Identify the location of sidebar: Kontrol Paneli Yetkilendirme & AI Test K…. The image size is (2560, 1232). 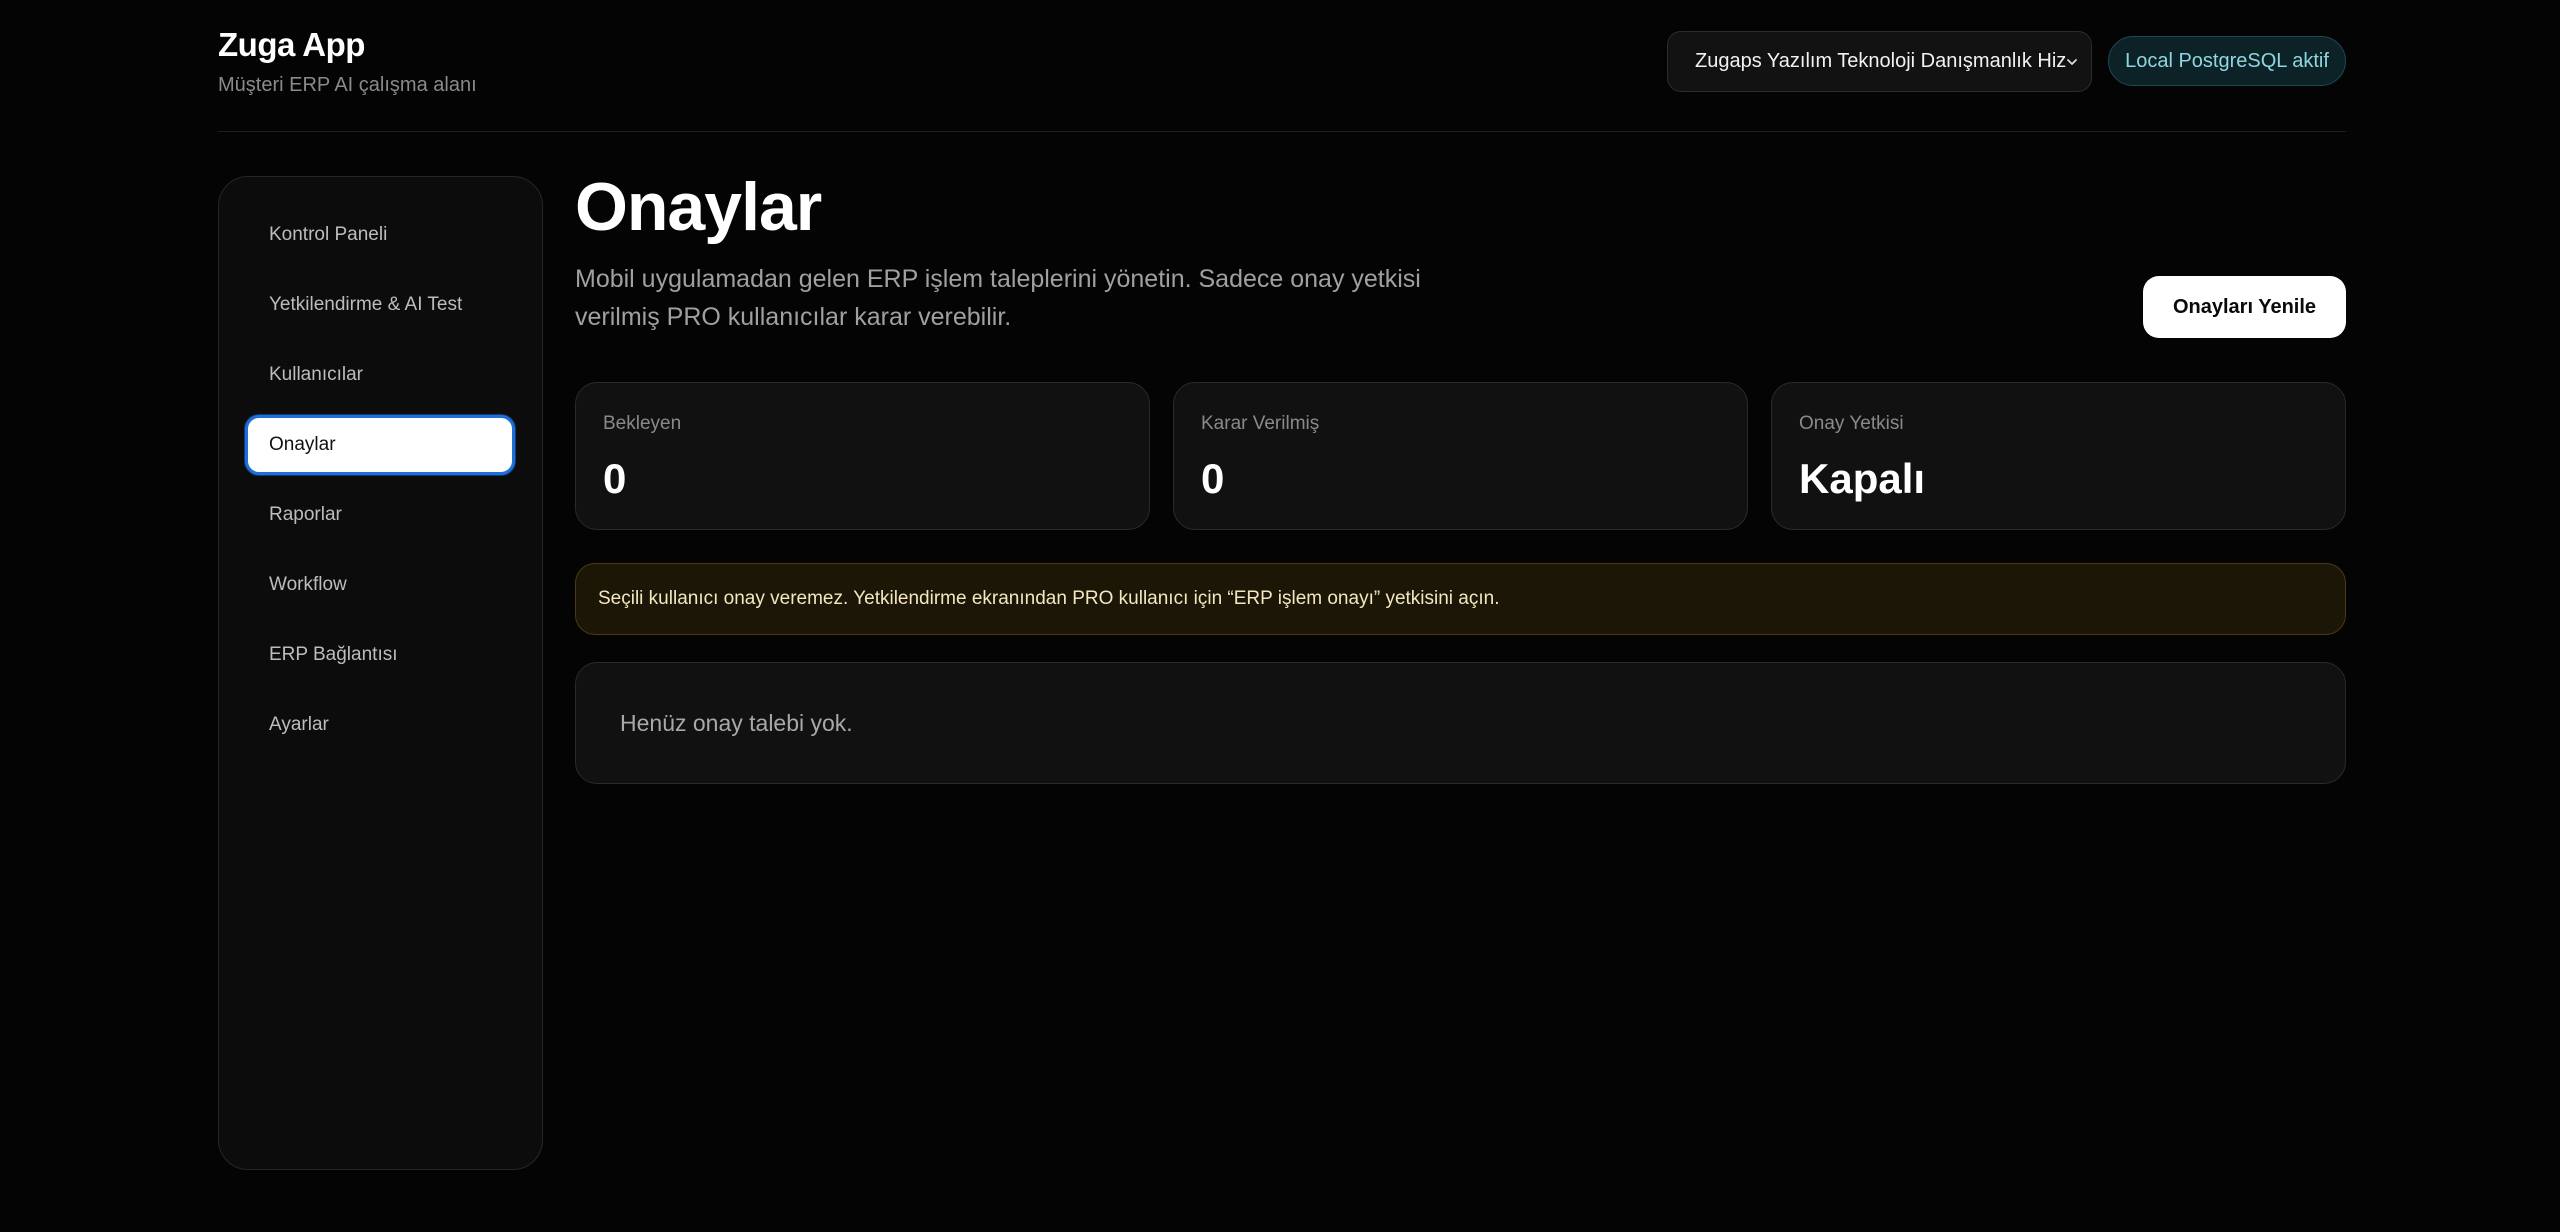
(380, 673).